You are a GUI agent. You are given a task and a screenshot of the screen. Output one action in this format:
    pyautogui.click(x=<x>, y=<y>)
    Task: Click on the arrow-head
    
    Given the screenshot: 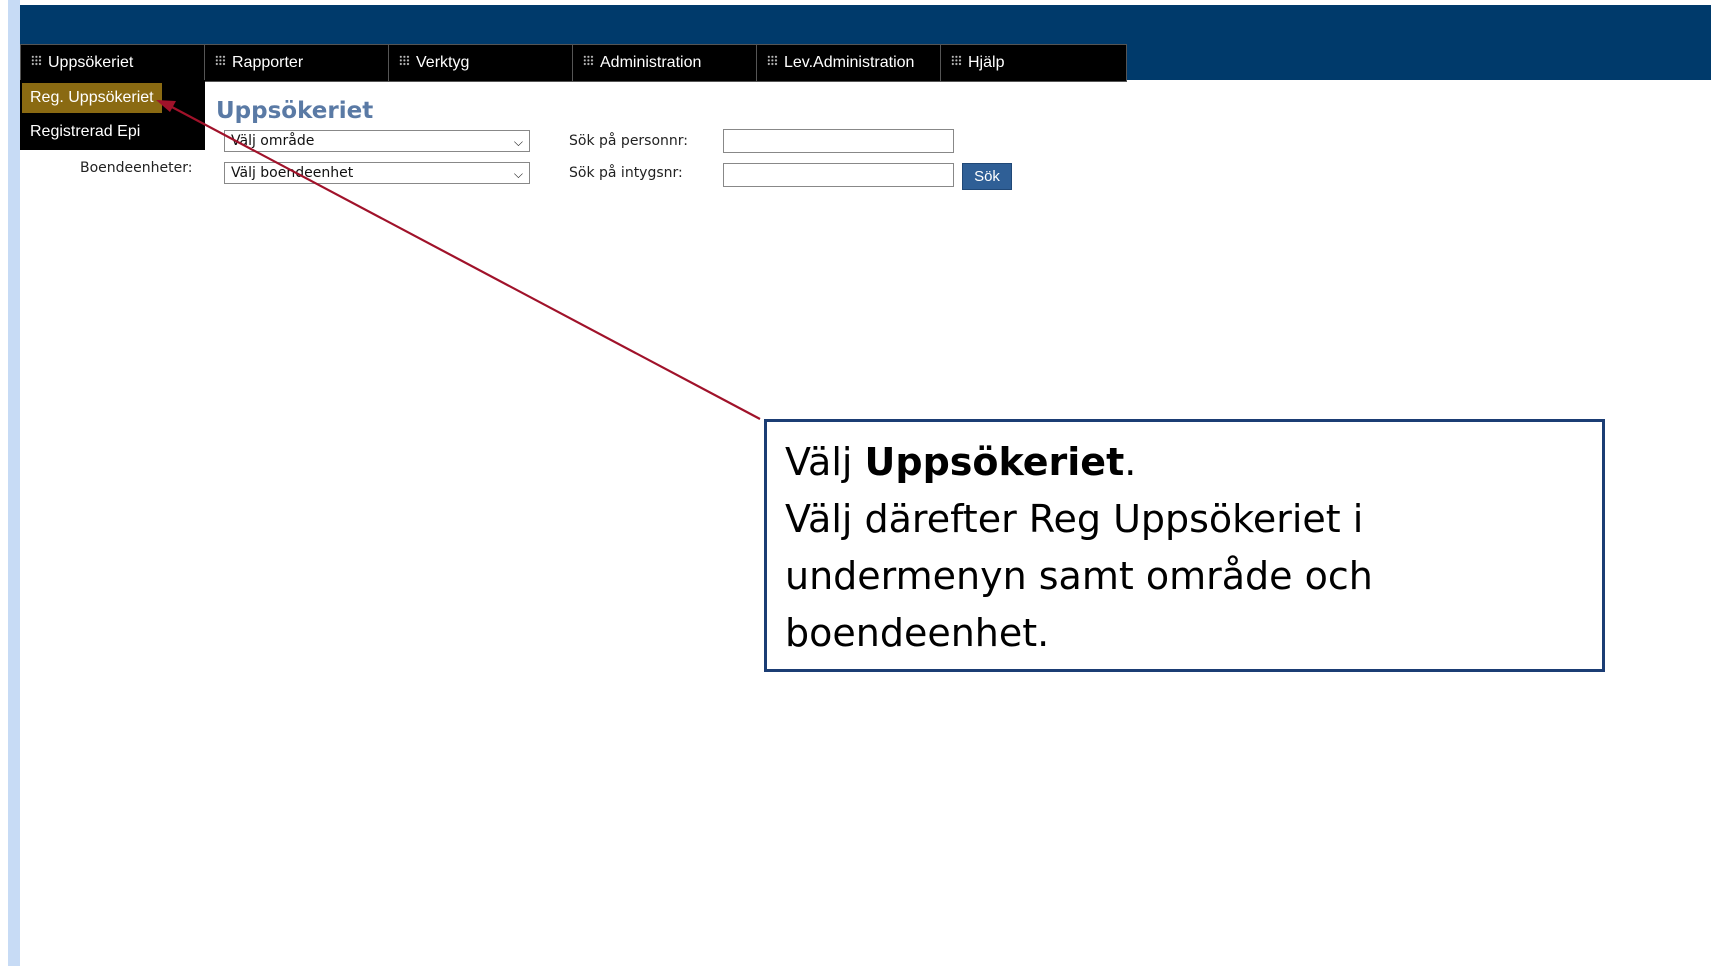 What is the action you would take?
    pyautogui.click(x=166, y=106)
    